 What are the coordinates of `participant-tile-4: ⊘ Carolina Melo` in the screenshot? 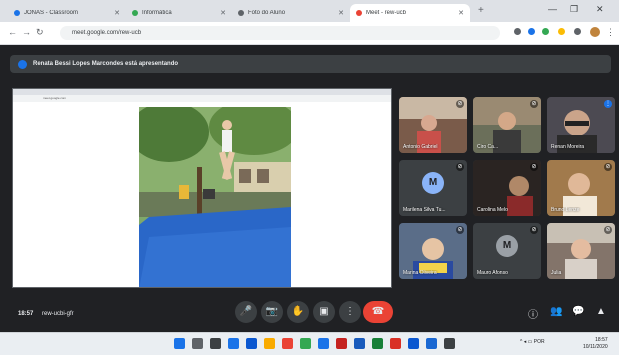 It's located at (507, 188).